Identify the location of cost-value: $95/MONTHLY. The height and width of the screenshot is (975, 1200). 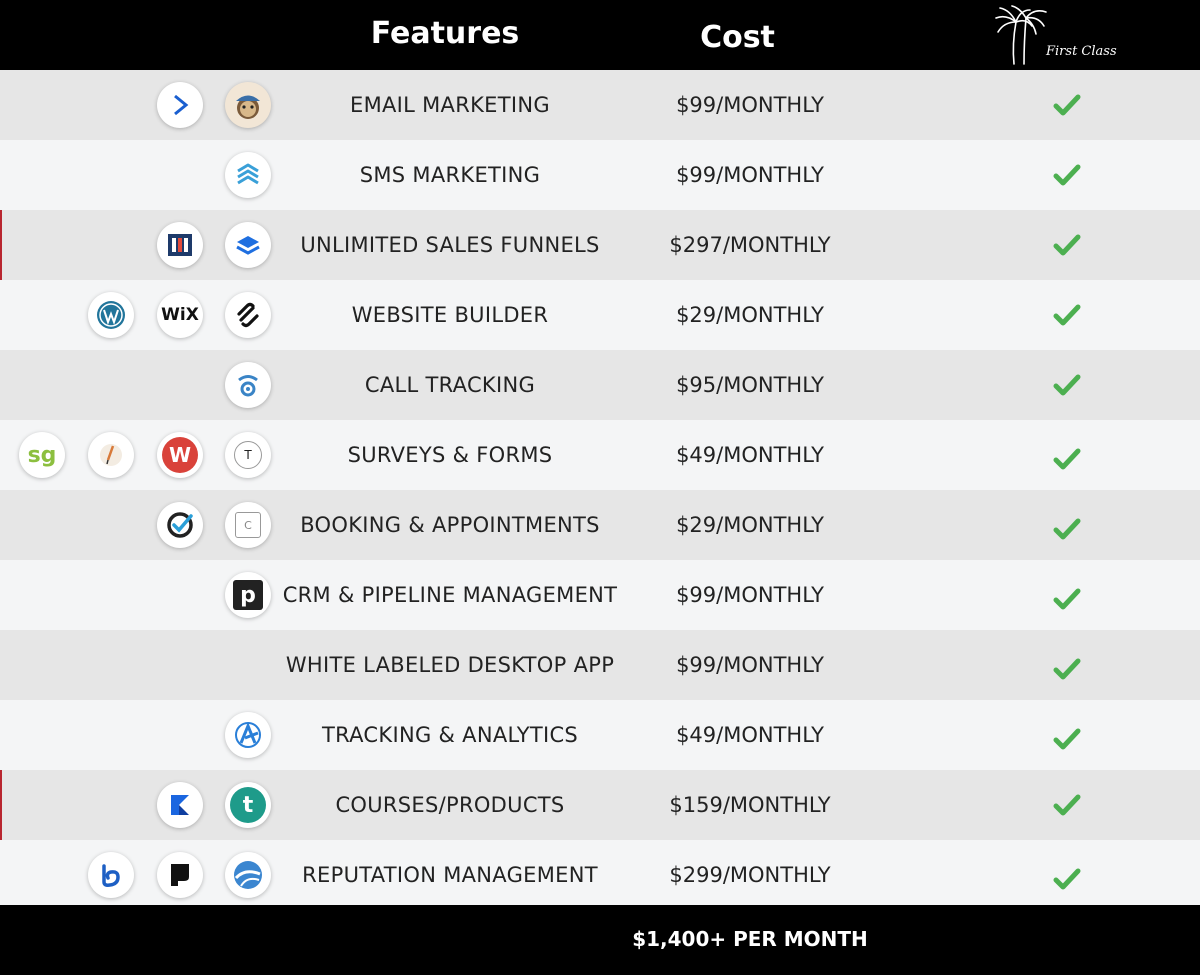
(750, 385).